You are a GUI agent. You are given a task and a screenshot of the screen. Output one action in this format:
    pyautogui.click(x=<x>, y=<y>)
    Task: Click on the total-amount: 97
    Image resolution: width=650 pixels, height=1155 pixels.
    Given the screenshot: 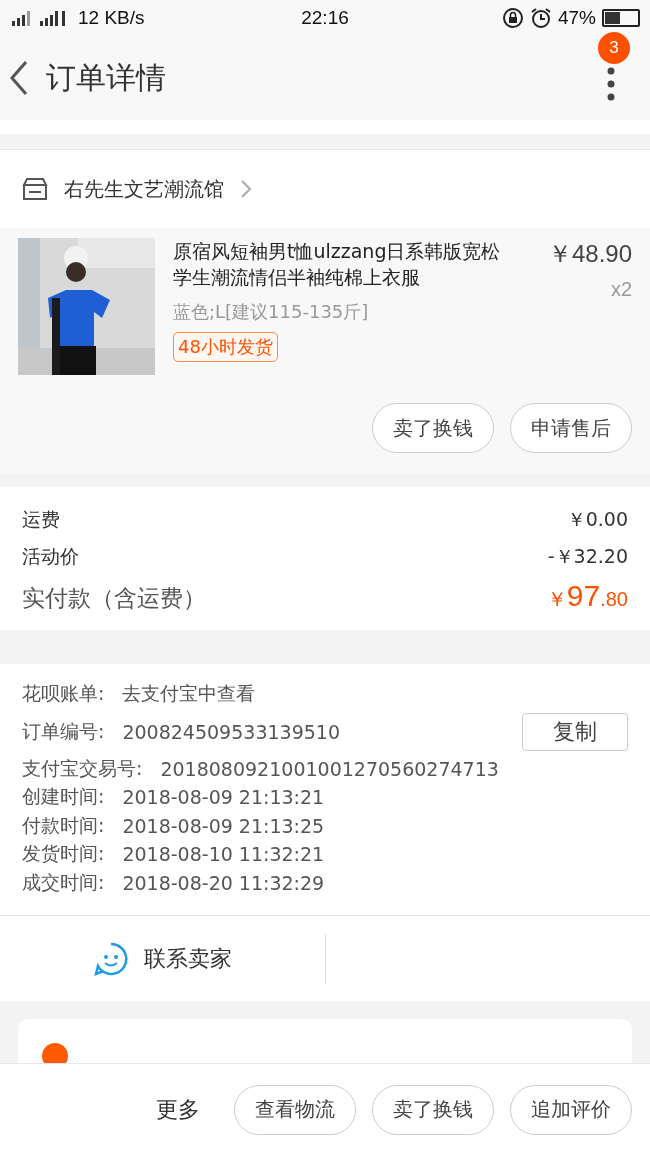 What is the action you would take?
    pyautogui.click(x=583, y=595)
    